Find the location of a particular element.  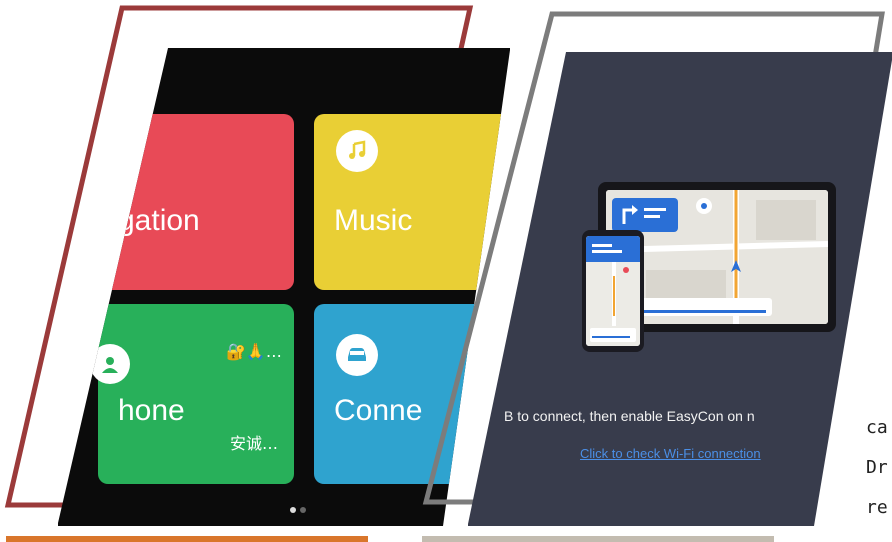

phone-map-illustration is located at coordinates (613, 291).